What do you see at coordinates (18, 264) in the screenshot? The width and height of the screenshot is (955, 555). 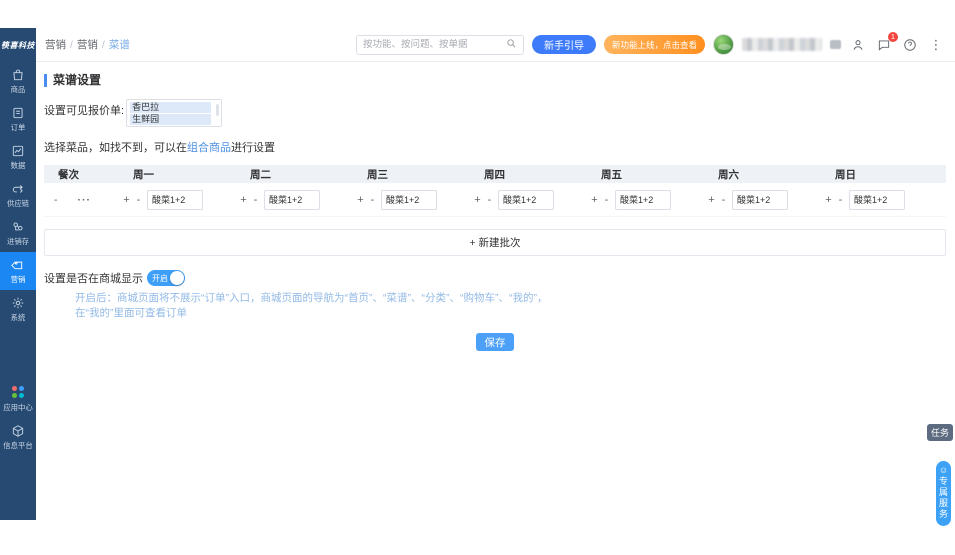 I see `marketing-tag-icon` at bounding box center [18, 264].